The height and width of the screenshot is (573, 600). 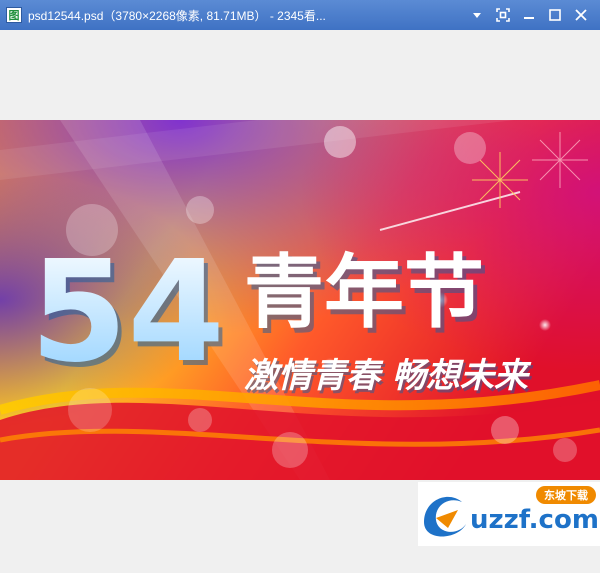 What do you see at coordinates (529, 15) in the screenshot?
I see `minimize-icon` at bounding box center [529, 15].